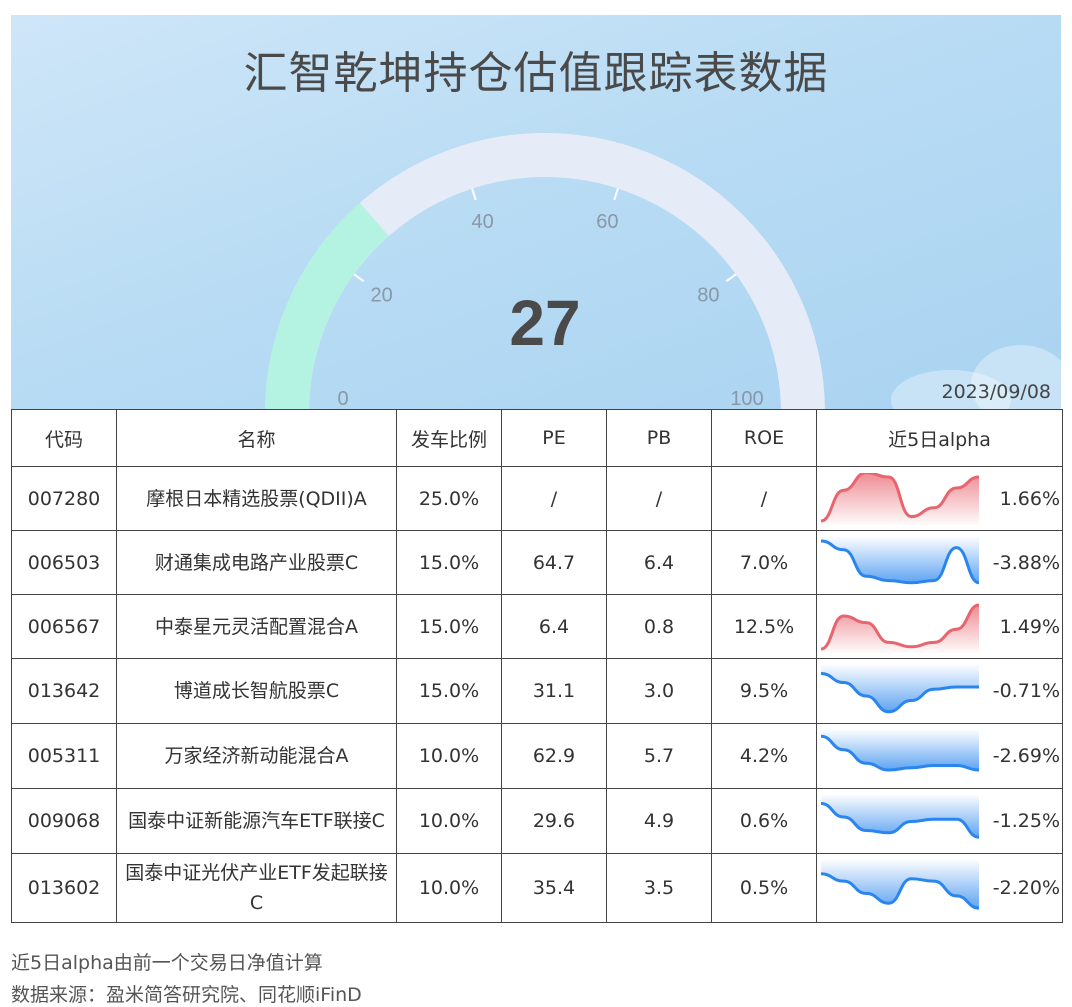 This screenshot has width=1072, height=1007. I want to click on table-row: 006503 财通集成电路产业股票C 15.0% 64.7 6.4 7.0% -3.88%, so click(537, 562).